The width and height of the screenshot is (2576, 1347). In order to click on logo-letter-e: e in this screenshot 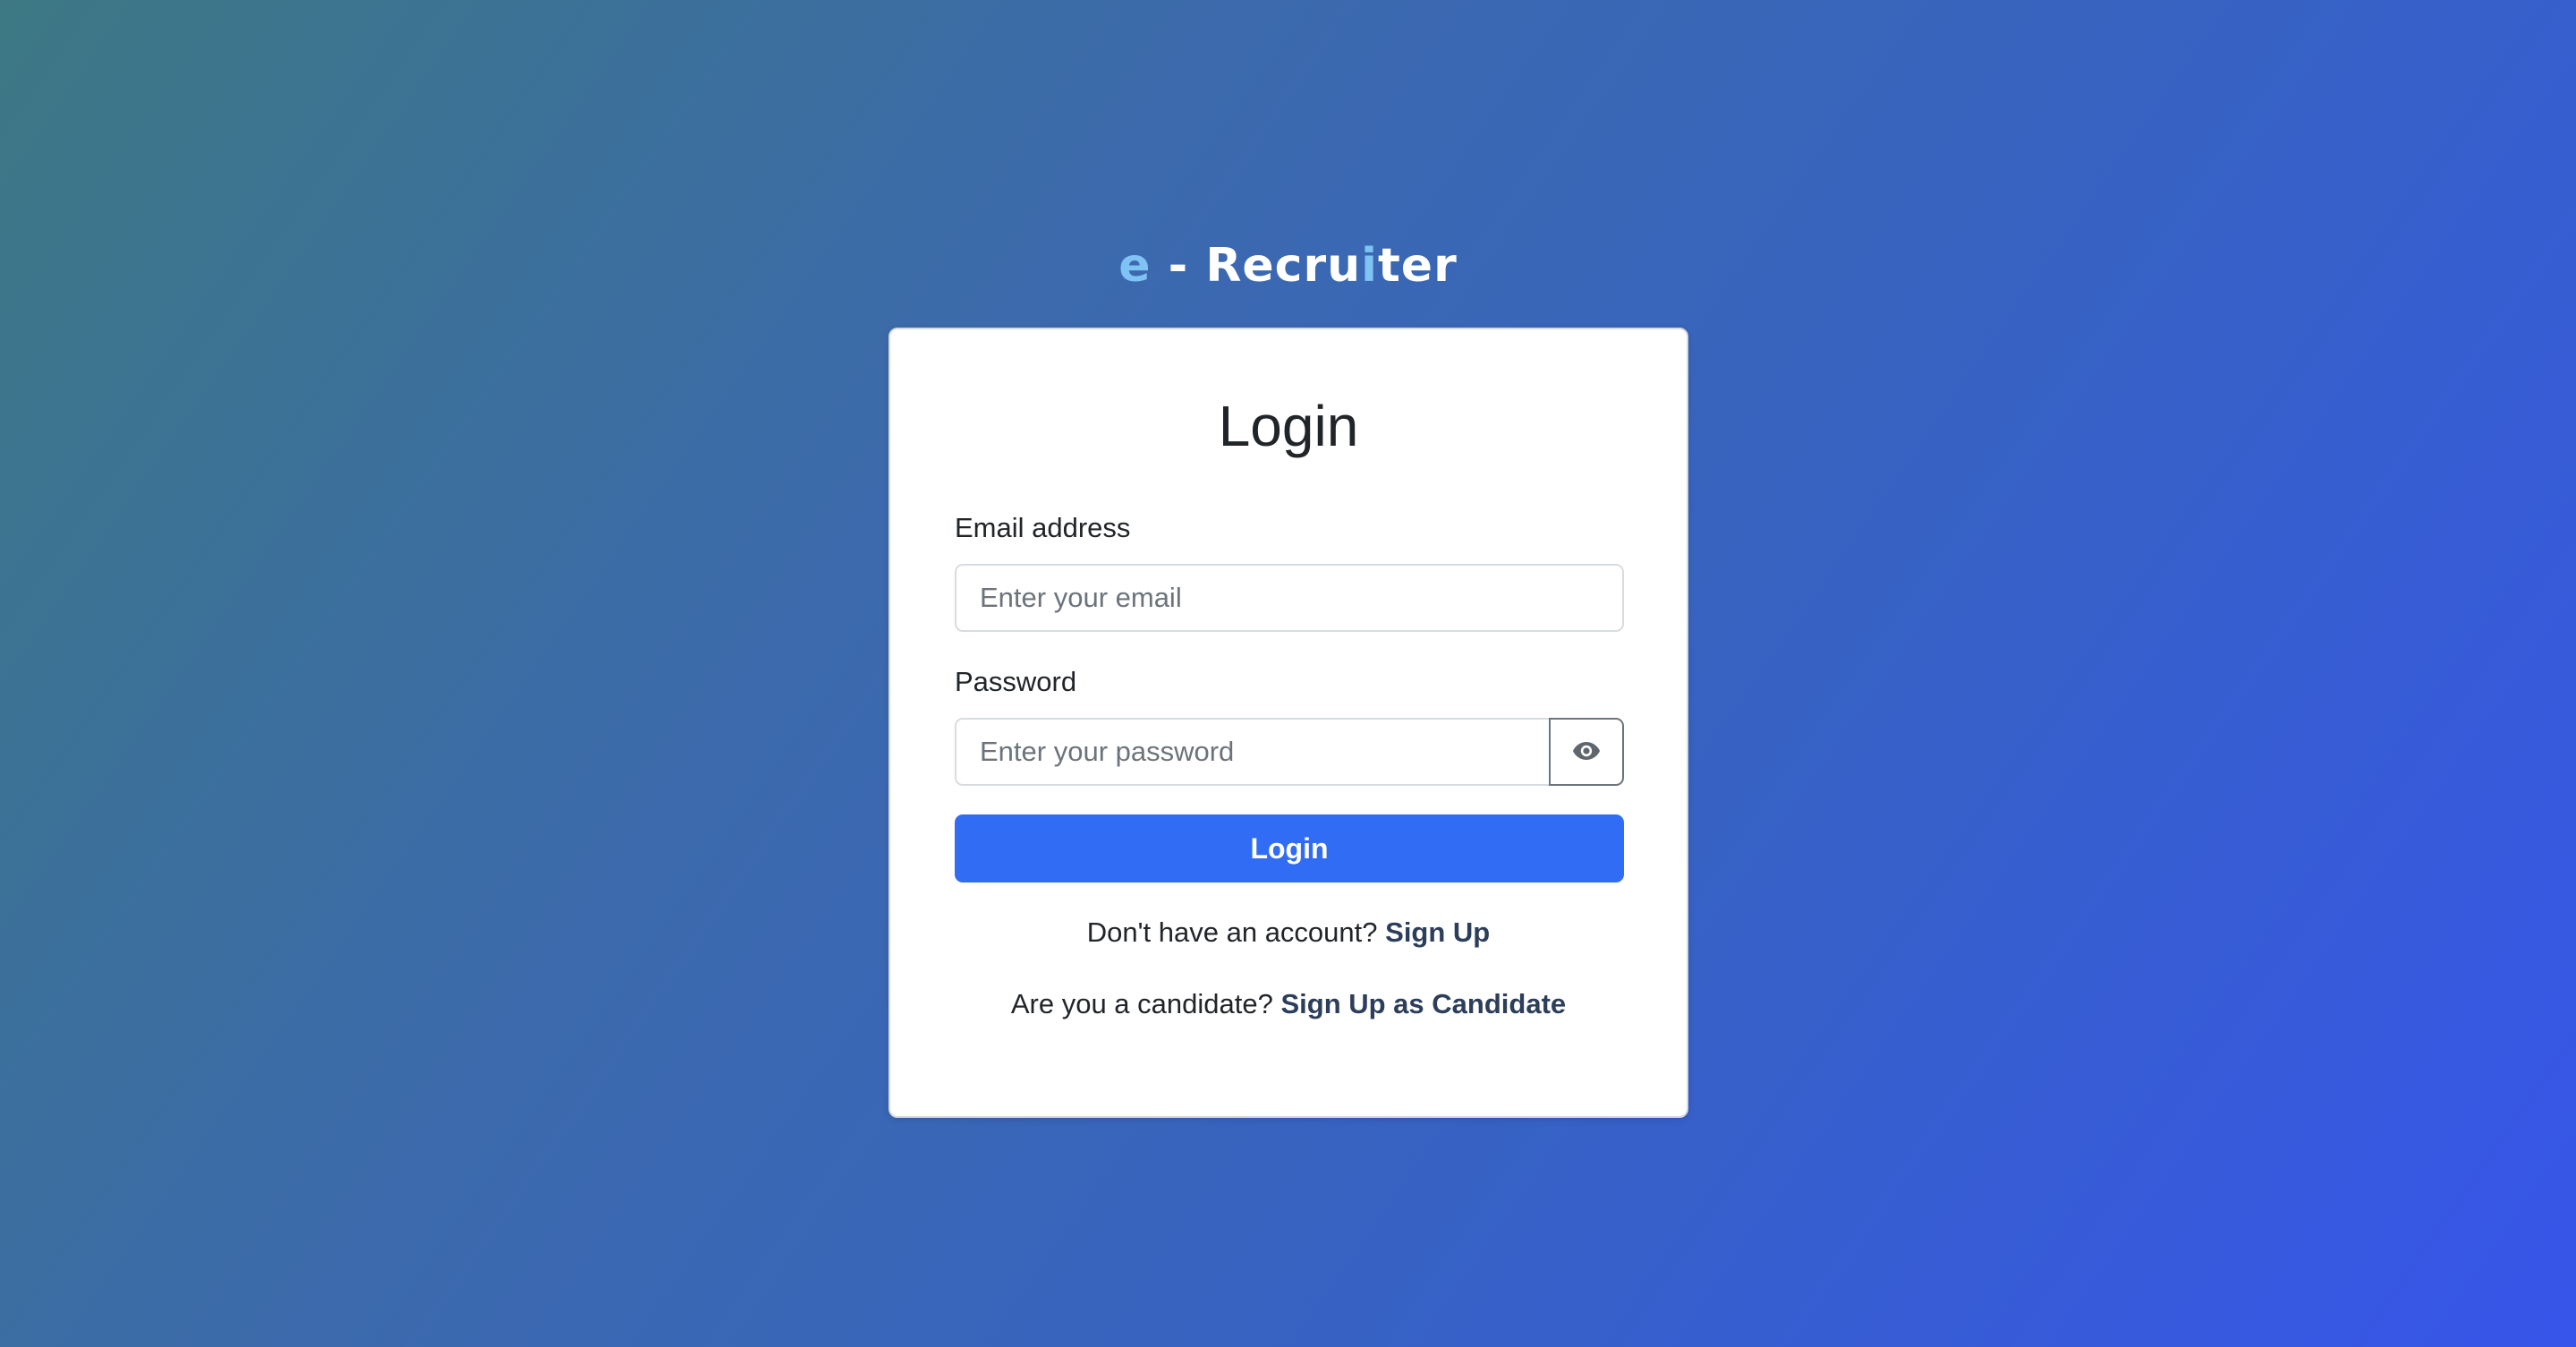, I will do `click(1135, 266)`.